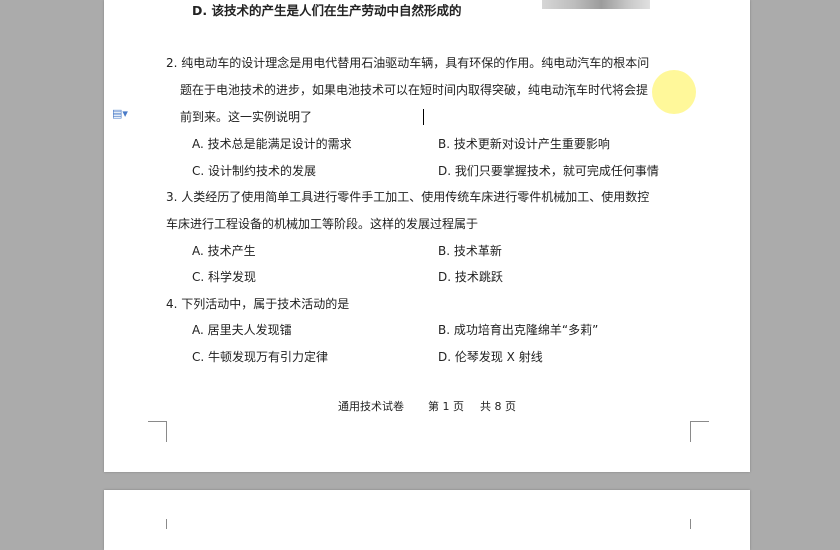 The image size is (840, 550). Describe the element at coordinates (260, 357) in the screenshot. I see `q4-option-c: C. 牛顿发现万有引力定律` at that location.